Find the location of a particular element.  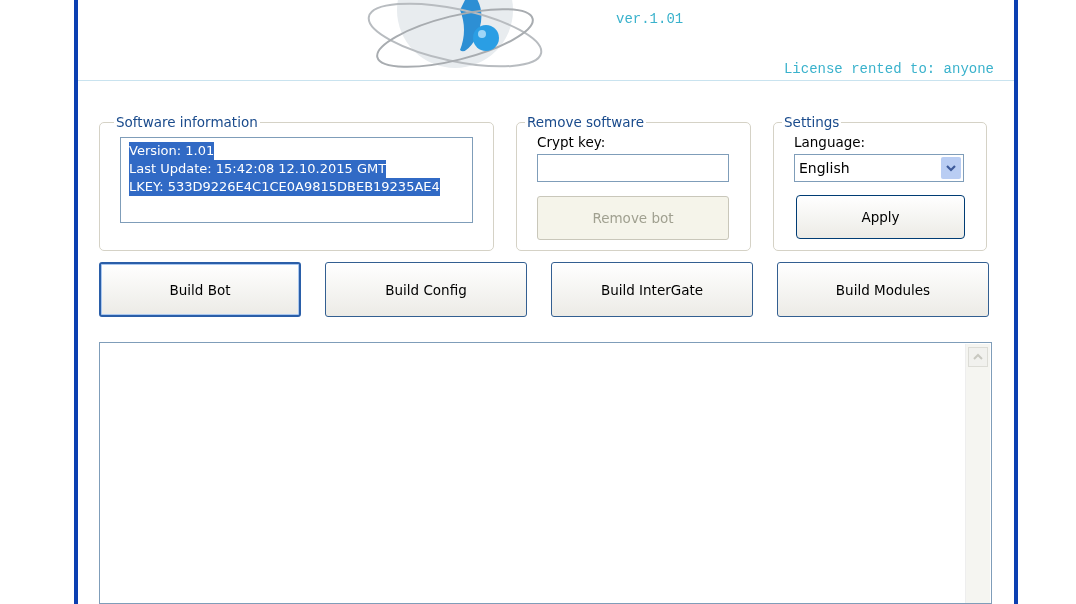

group-title: Settings is located at coordinates (812, 122).